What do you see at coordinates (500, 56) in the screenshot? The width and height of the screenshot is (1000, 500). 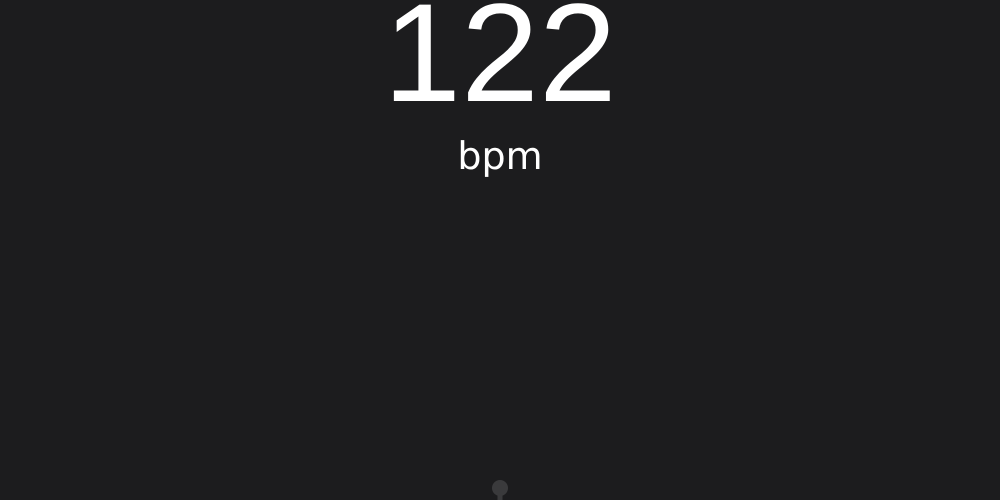 I see `tempo-value: 122` at bounding box center [500, 56].